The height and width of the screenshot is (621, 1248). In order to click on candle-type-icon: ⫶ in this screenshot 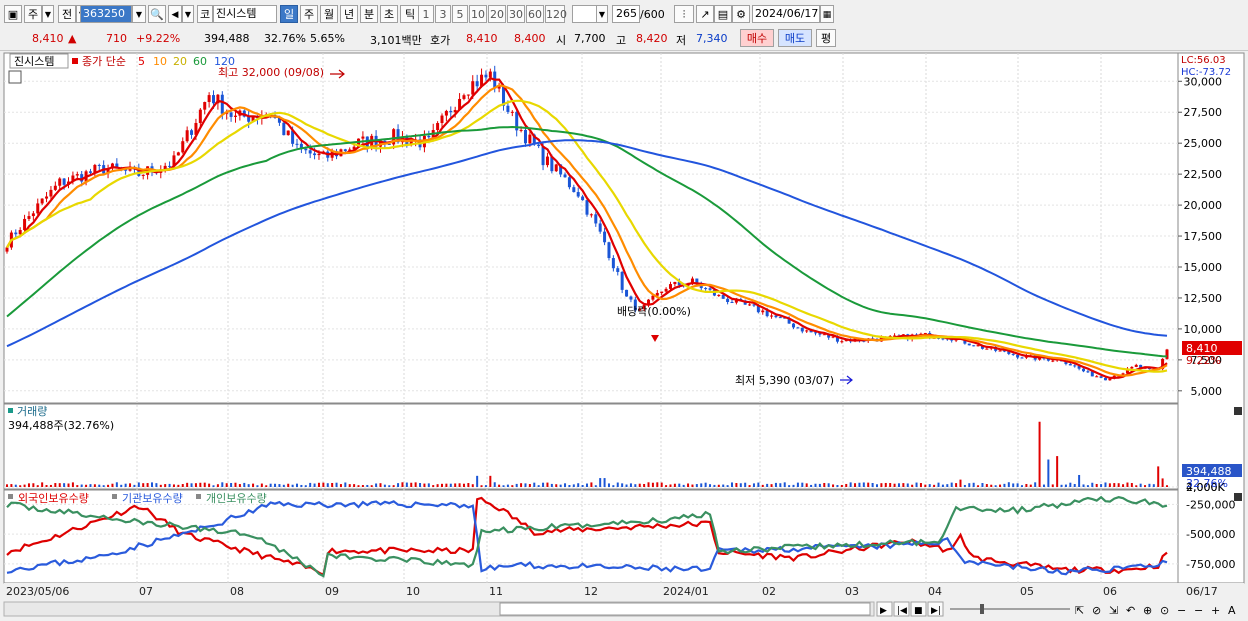, I will do `click(684, 14)`.